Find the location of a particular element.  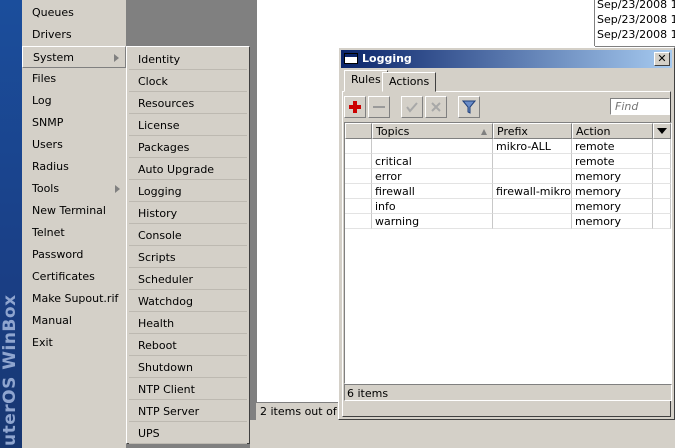

find-input is located at coordinates (640, 106).